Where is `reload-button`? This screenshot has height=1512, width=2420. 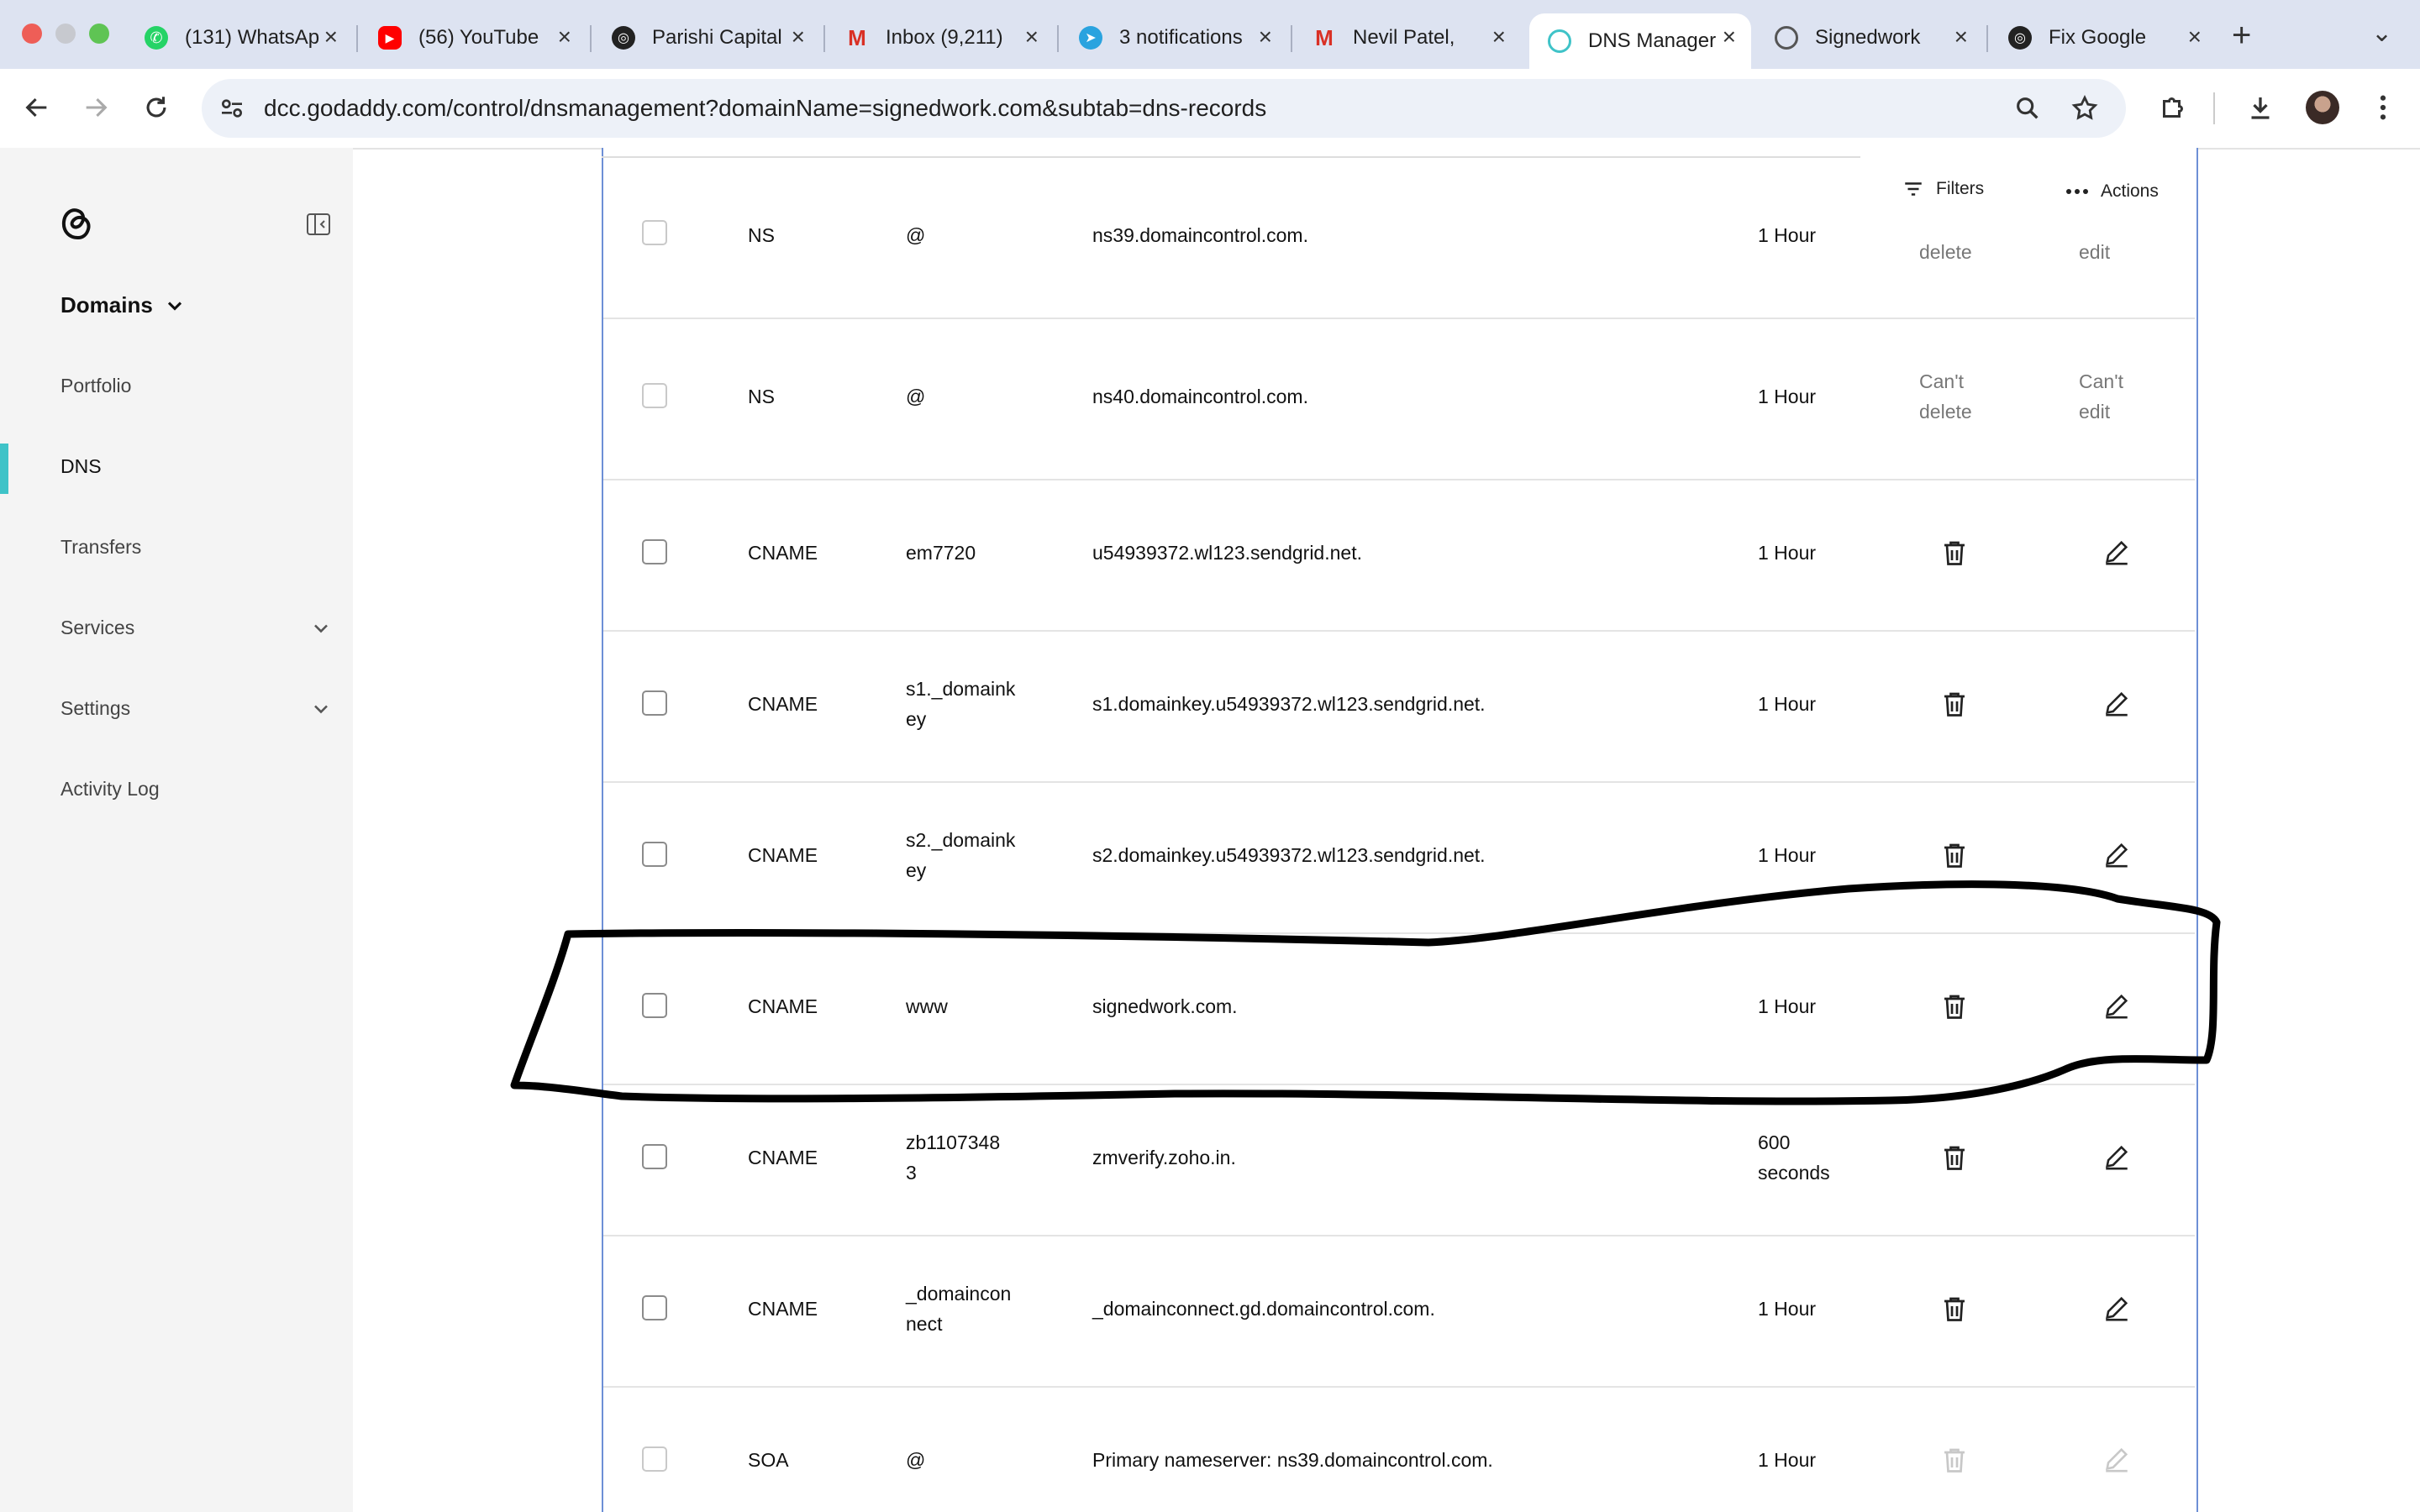 reload-button is located at coordinates (156, 107).